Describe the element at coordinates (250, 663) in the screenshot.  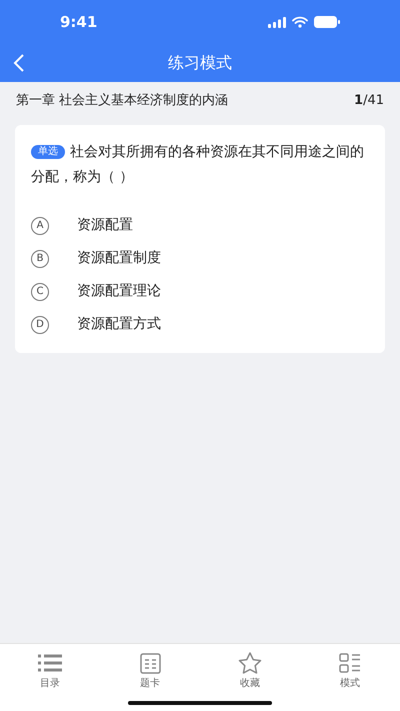
I see `star-icon` at that location.